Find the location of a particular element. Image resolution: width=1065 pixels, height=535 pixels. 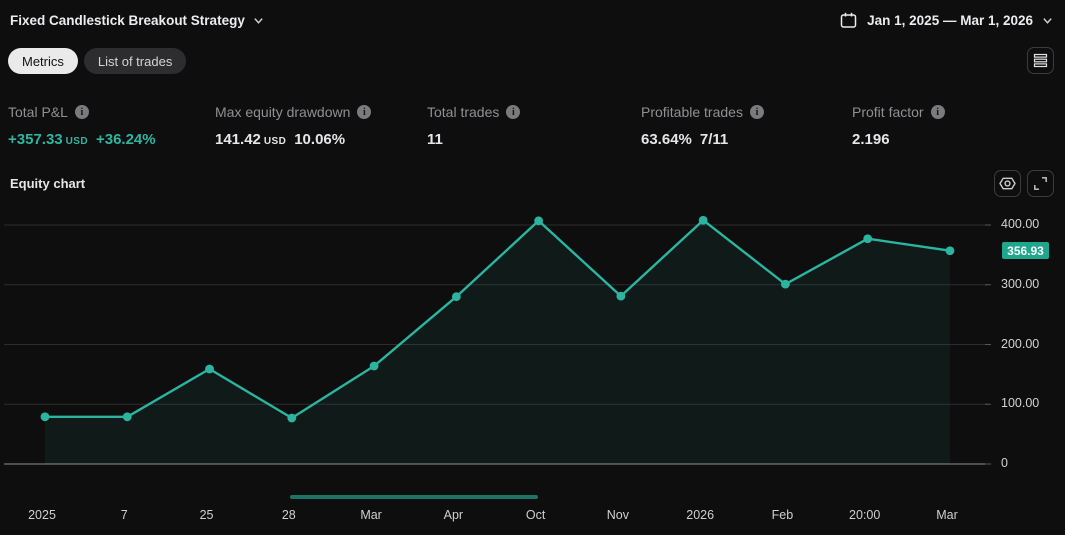

date-range-label: Jan 1, 2025 — Mar 1, 2026 is located at coordinates (950, 20).